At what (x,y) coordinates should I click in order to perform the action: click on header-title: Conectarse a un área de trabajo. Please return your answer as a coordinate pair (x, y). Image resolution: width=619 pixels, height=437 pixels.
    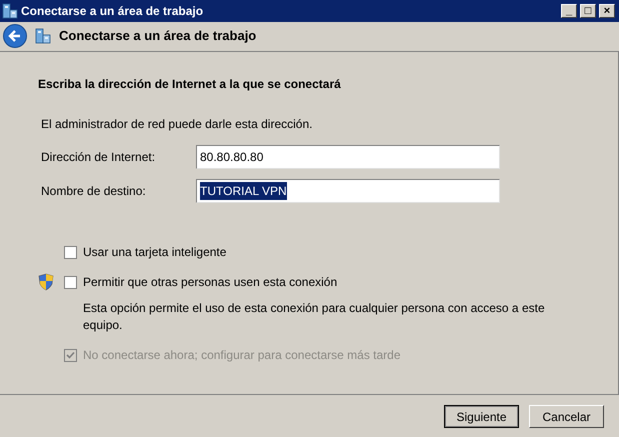
    Looking at the image, I should click on (157, 35).